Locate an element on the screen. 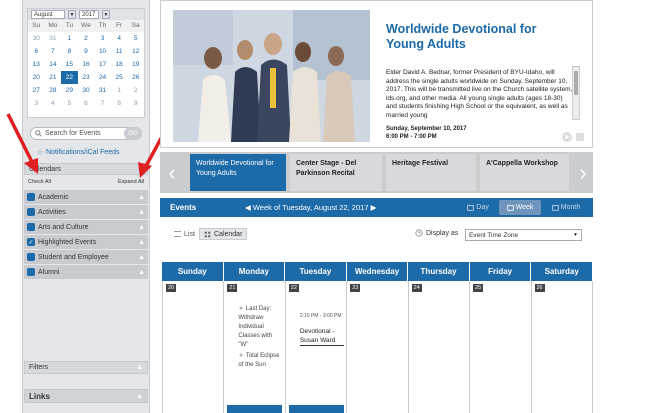  carousel-item: A'Cappella Workshop is located at coordinates (524, 172).